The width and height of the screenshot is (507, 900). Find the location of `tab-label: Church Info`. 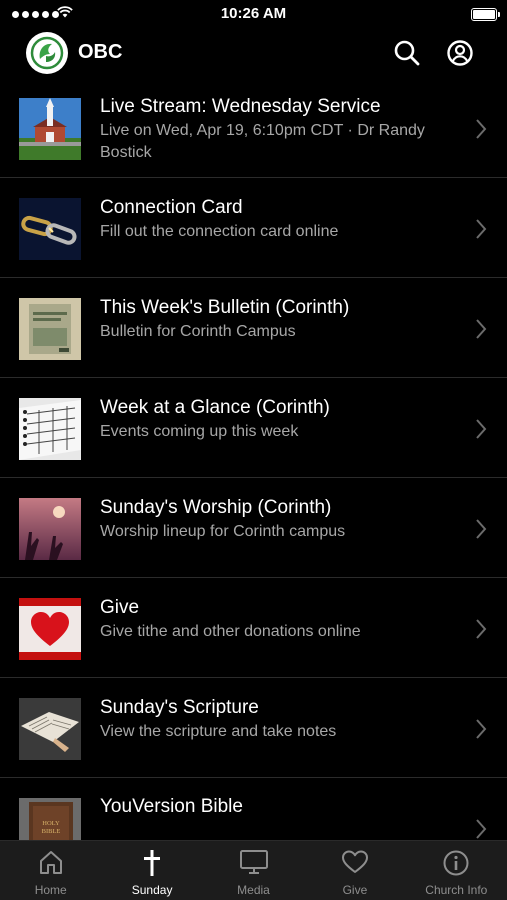

tab-label: Church Info is located at coordinates (456, 890).